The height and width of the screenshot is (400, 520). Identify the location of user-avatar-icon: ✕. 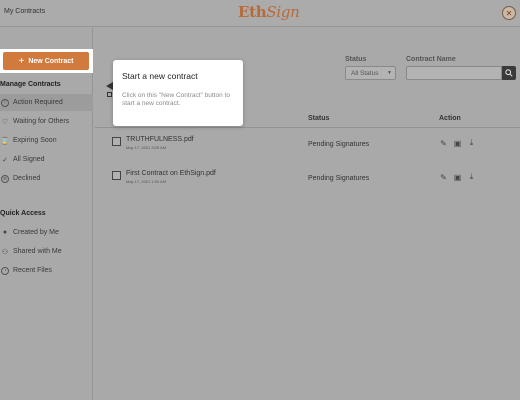
(509, 13).